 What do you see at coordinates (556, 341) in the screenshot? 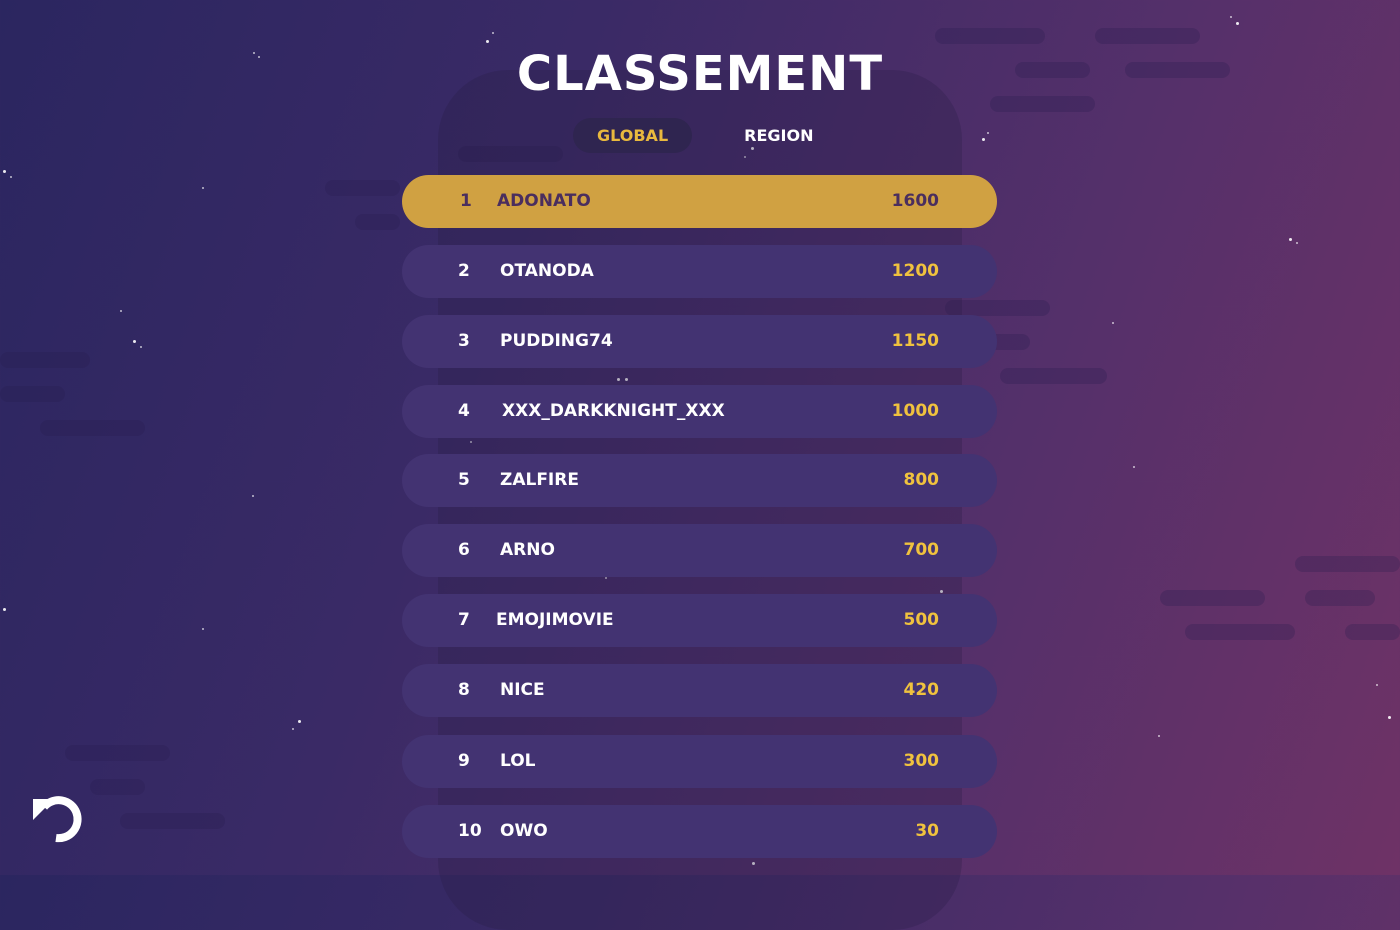
I see `player-name: PUDDING74` at bounding box center [556, 341].